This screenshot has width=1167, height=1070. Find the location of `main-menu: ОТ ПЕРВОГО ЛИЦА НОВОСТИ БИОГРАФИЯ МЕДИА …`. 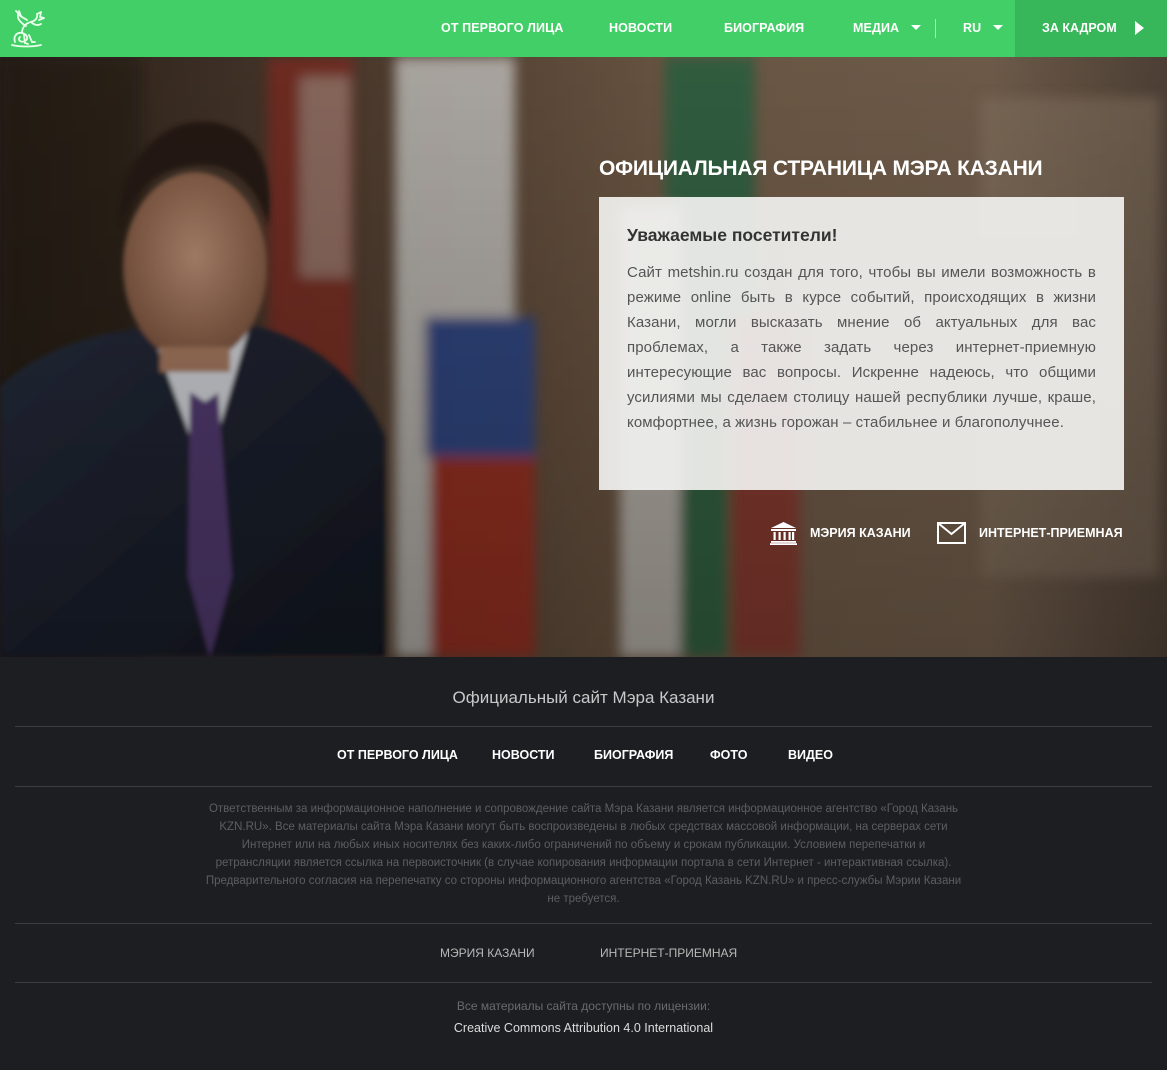

main-menu: ОТ ПЕРВОГО ЛИЦА НОВОСТИ БИОГРАФИЯ МЕДИА … is located at coordinates (583, 28).